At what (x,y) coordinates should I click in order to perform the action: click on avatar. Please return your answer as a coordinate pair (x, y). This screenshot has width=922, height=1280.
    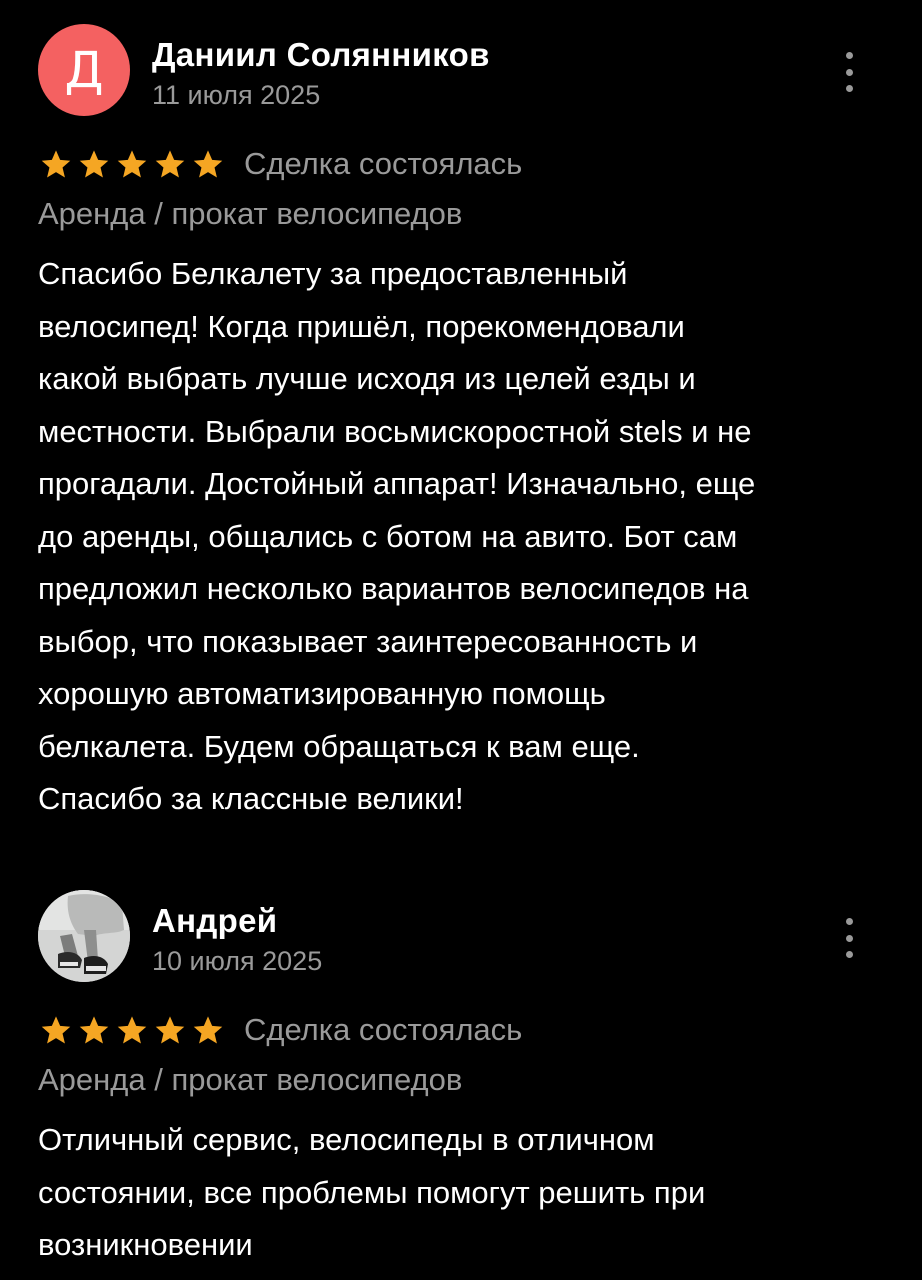
    Looking at the image, I should click on (84, 936).